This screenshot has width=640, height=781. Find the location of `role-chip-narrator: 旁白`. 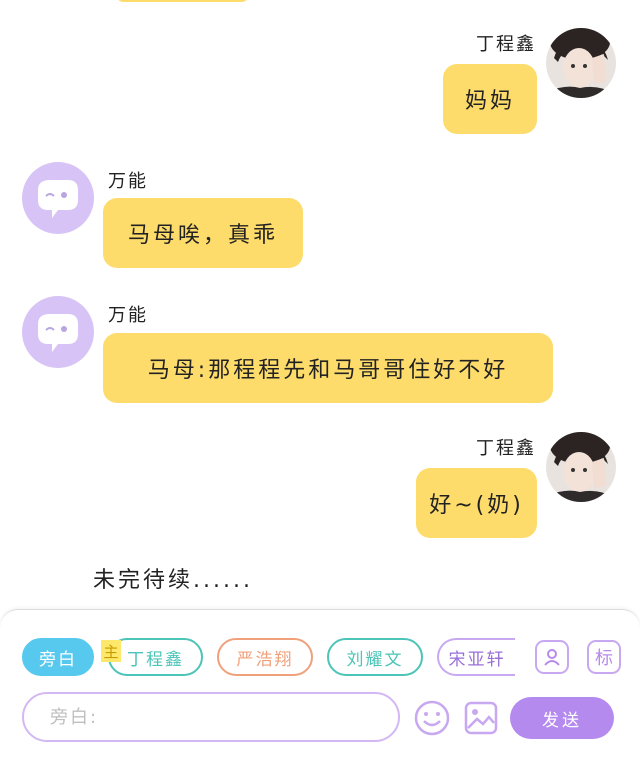

role-chip-narrator: 旁白 is located at coordinates (58, 657).